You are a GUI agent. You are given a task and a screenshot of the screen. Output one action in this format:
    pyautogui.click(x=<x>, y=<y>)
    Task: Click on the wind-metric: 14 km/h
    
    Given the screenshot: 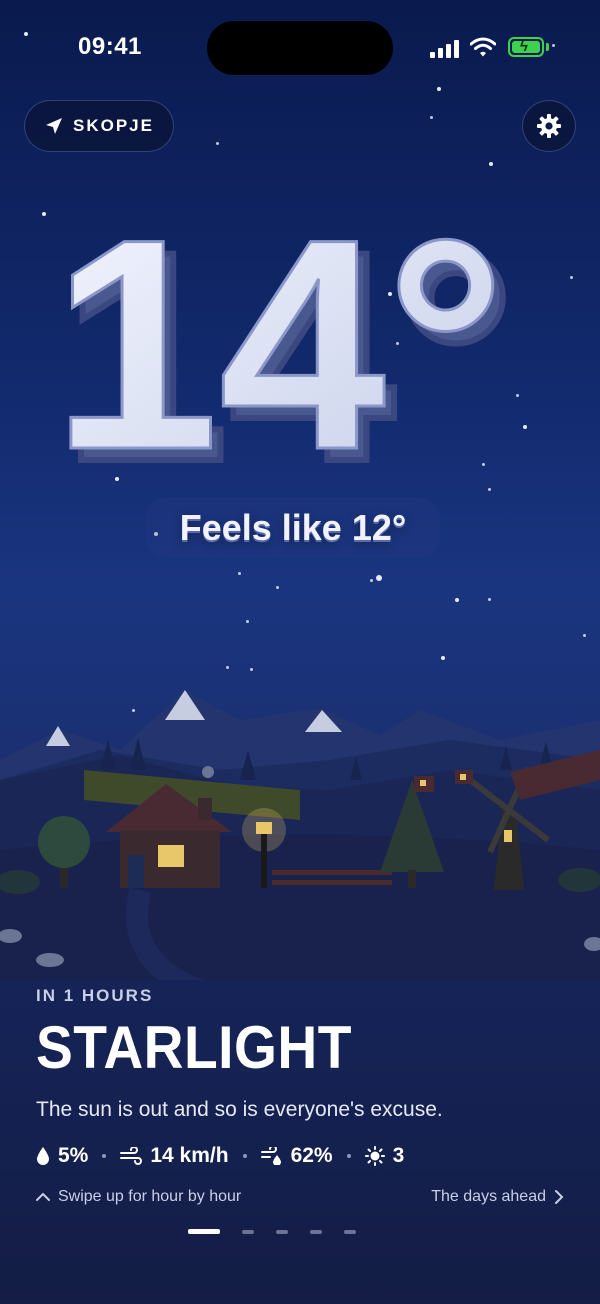 What is the action you would take?
    pyautogui.click(x=174, y=1156)
    